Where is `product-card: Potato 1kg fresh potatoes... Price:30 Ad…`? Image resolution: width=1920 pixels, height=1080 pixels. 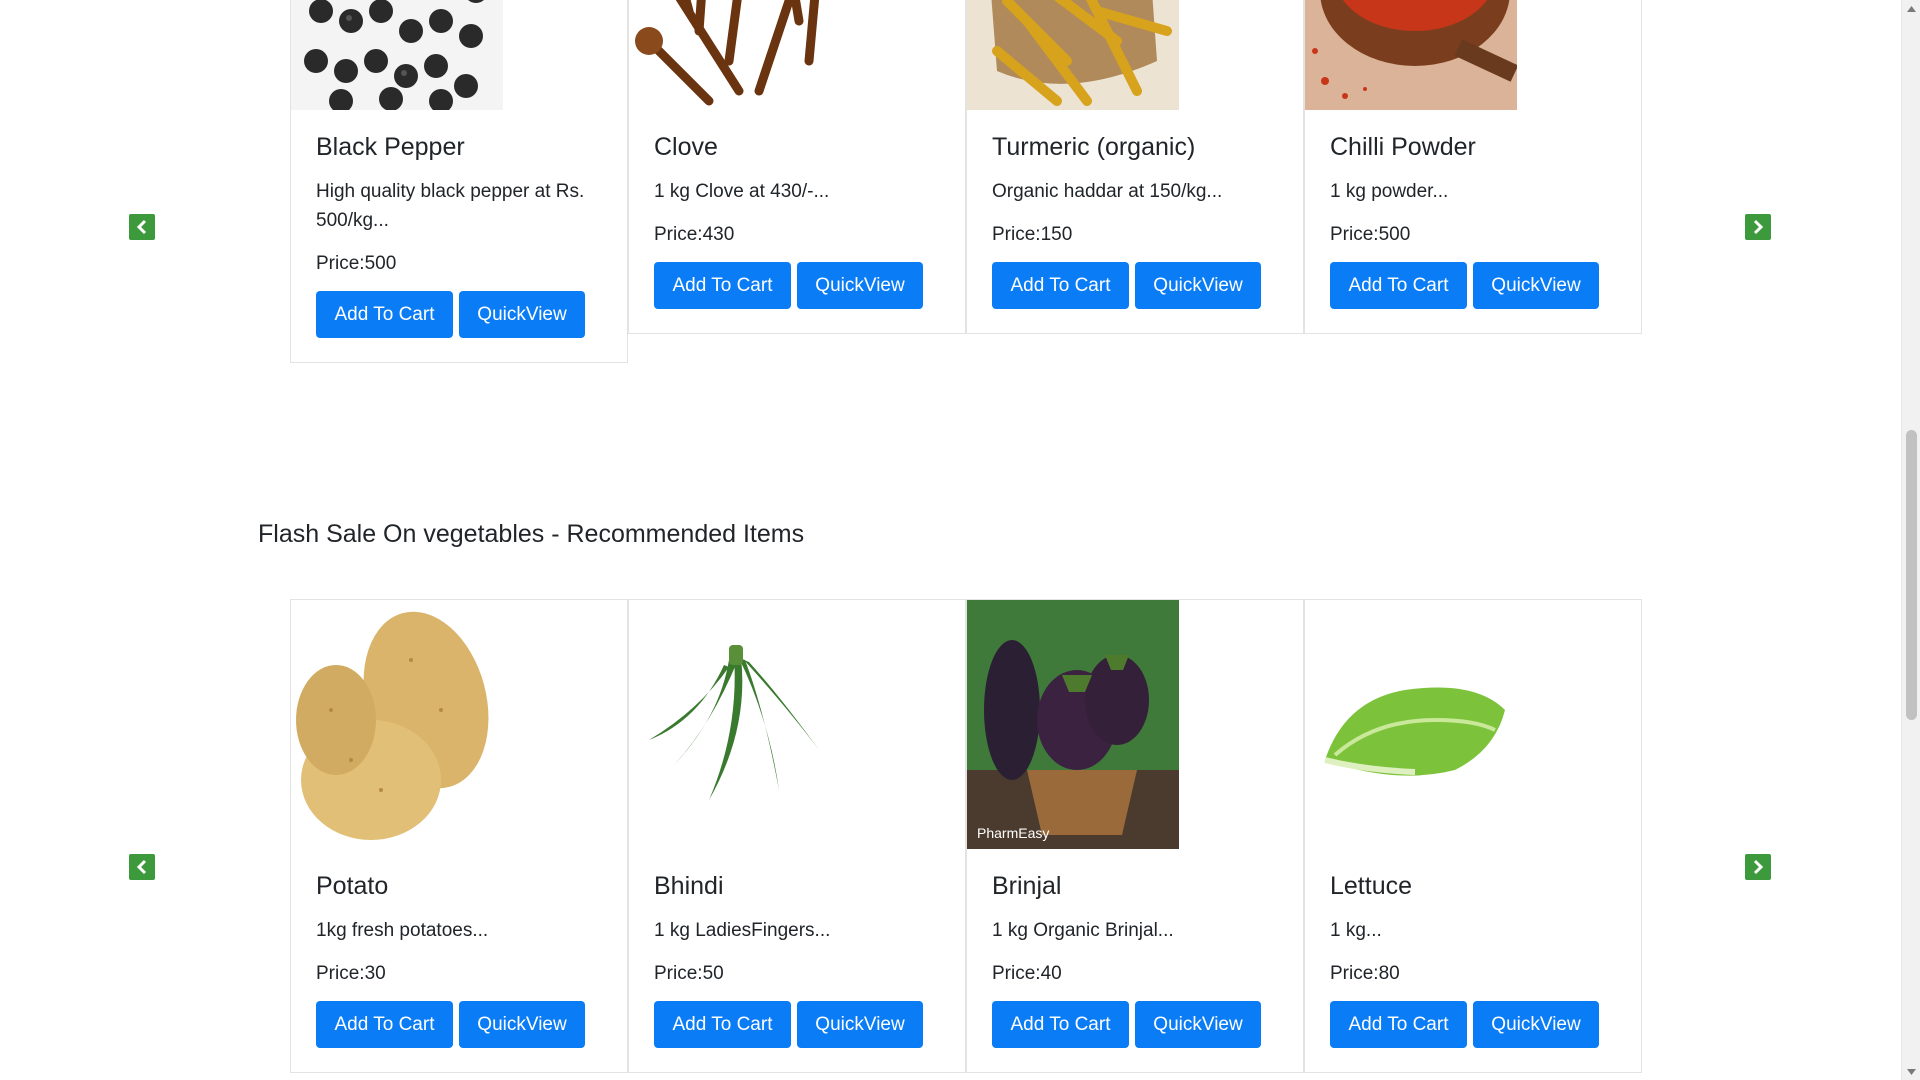
product-card: Potato 1kg fresh potatoes... Price:30 Ad… is located at coordinates (459, 836).